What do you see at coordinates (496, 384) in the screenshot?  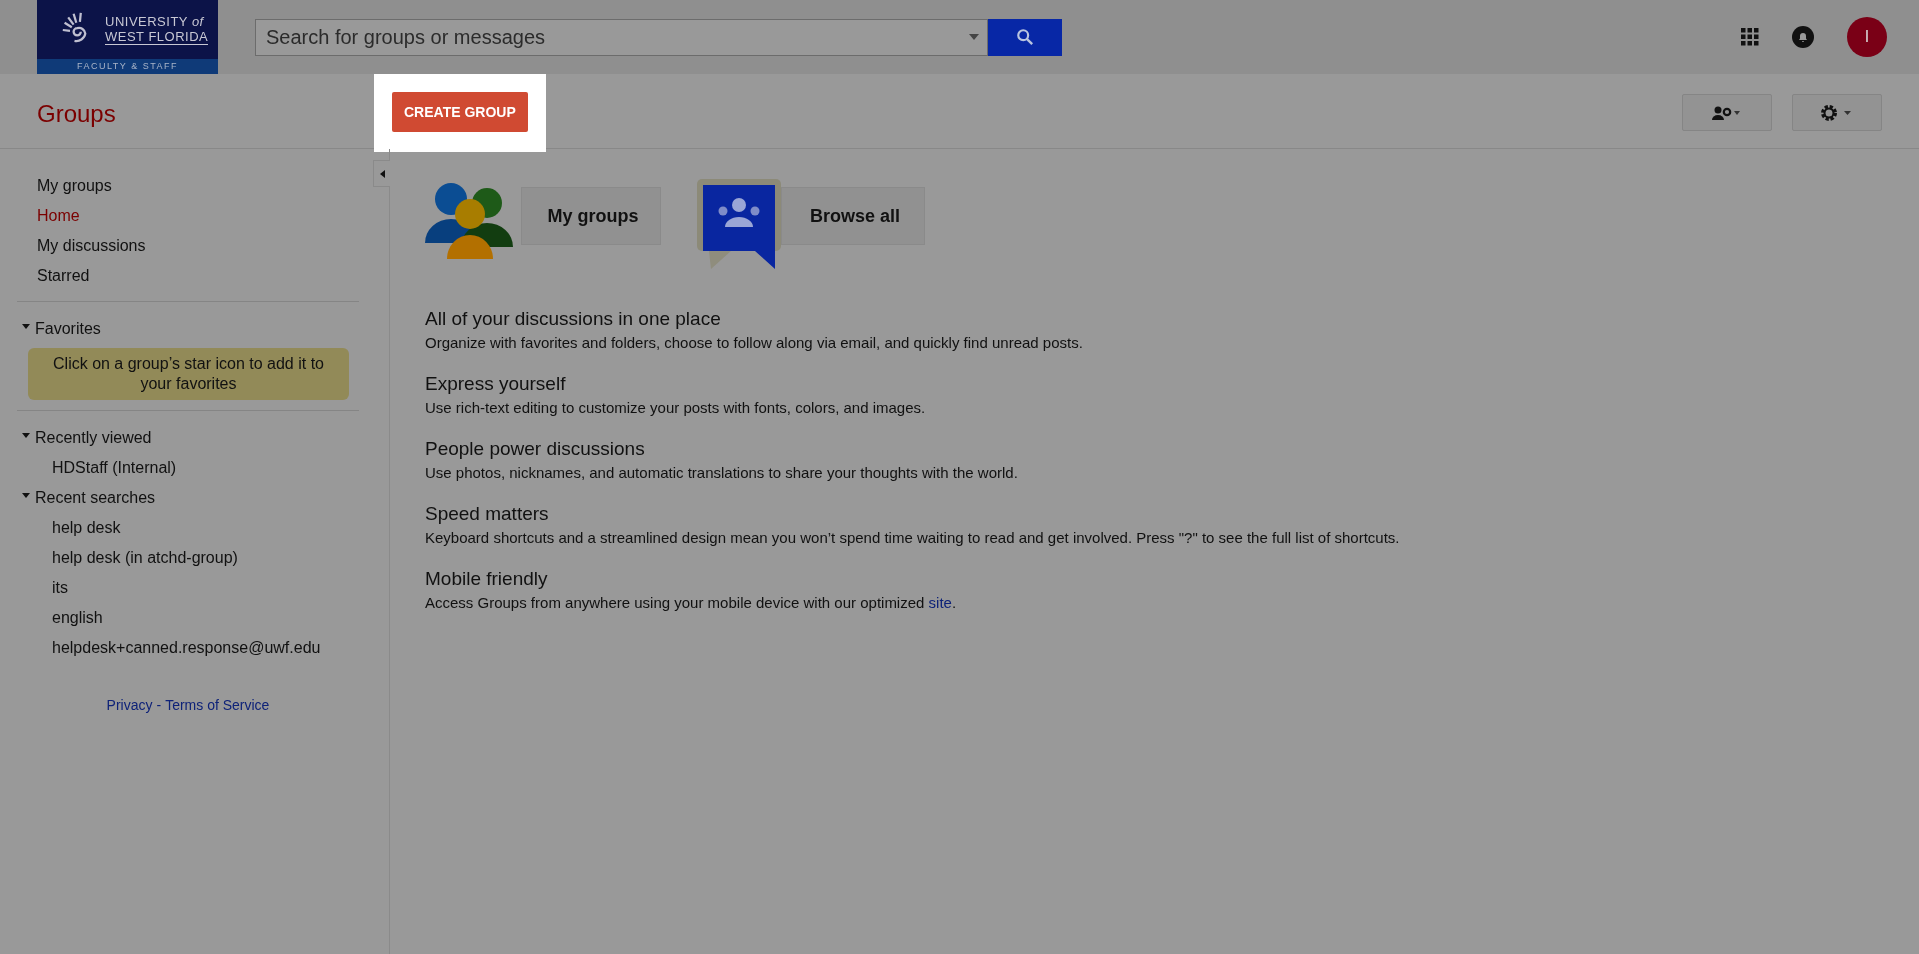 I see `feature-heading: Express yourself` at bounding box center [496, 384].